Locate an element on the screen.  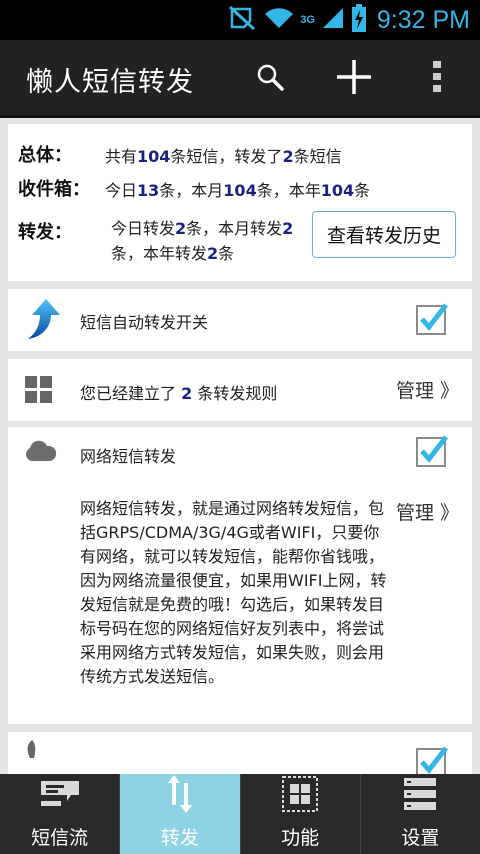
forward-stats: 今日转发2条，本月转发2条，本年转发2条 is located at coordinates (202, 241).